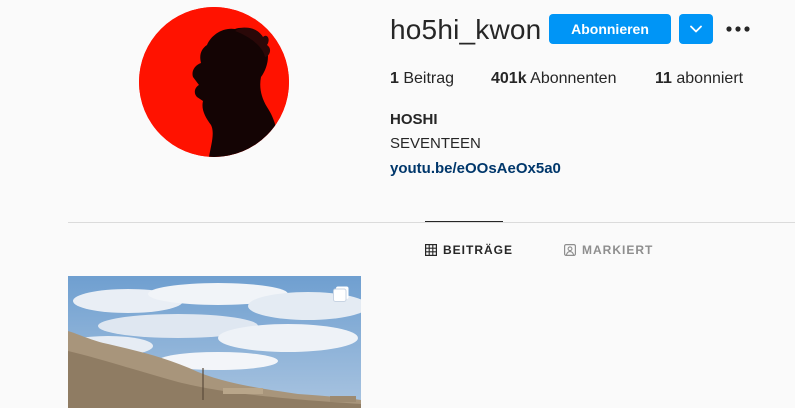 This screenshot has width=795, height=408. What do you see at coordinates (435, 143) in the screenshot?
I see `bio-text: SEVENTEEN` at bounding box center [435, 143].